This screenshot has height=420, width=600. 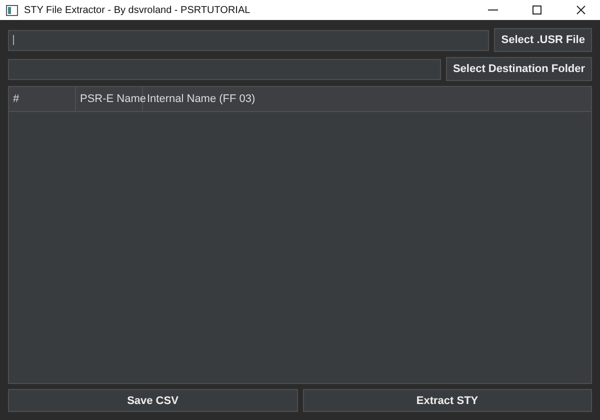 What do you see at coordinates (153, 400) in the screenshot?
I see `save-csv-button: Save CSV` at bounding box center [153, 400].